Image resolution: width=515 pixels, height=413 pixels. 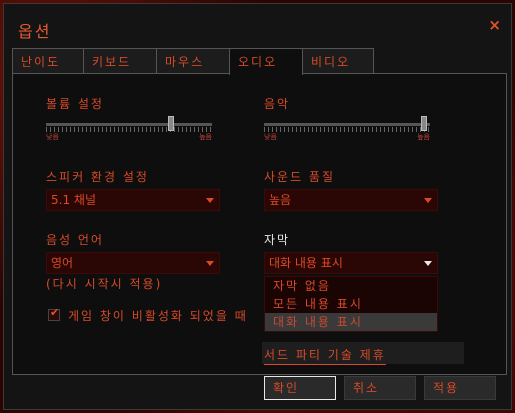 I want to click on music-low-label: 낮음, so click(x=270, y=137).